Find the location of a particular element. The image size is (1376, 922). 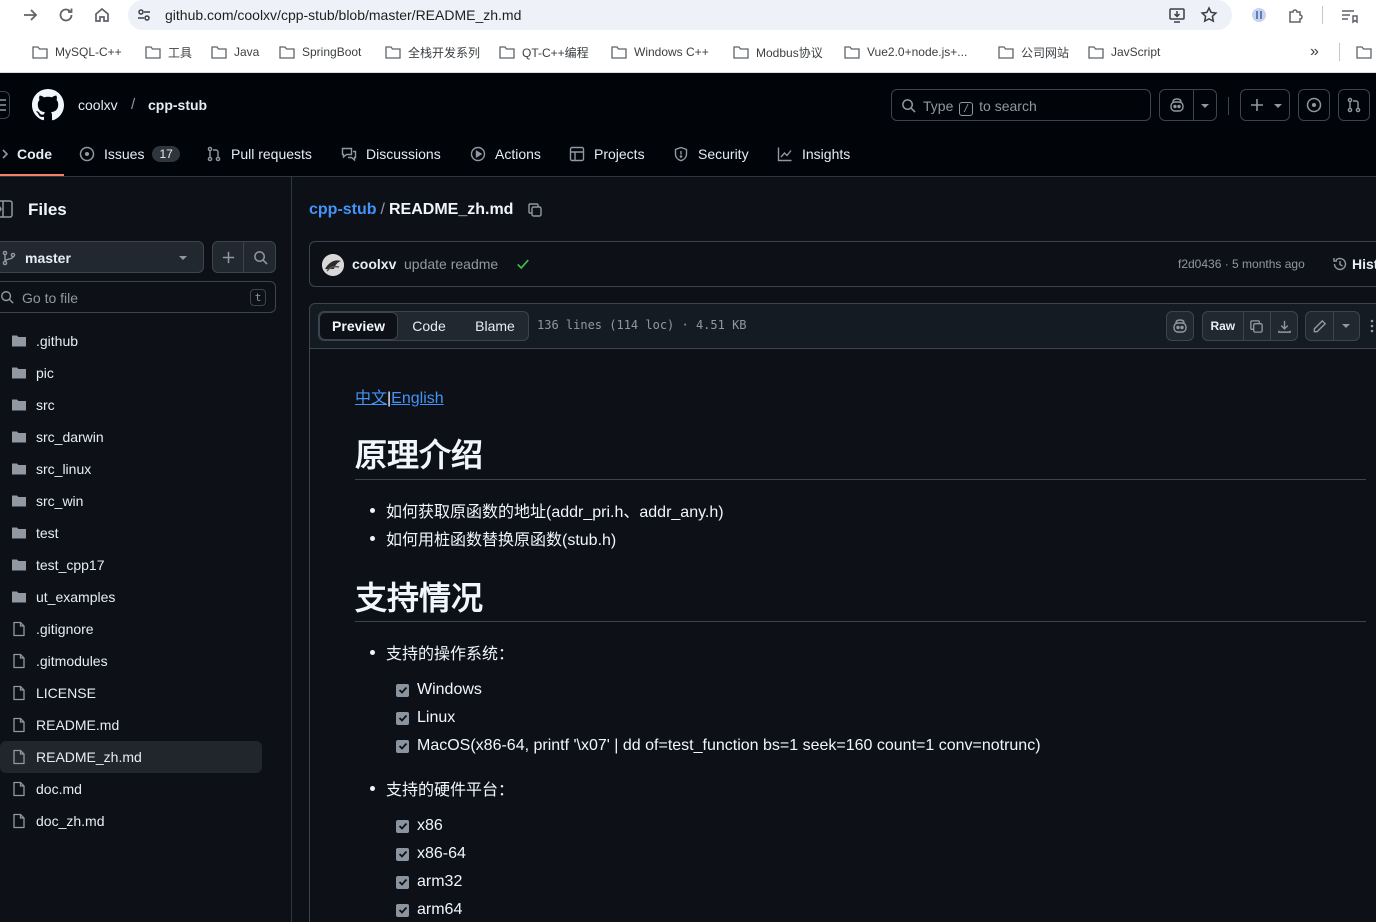

commit-author: coolxv is located at coordinates (374, 264).